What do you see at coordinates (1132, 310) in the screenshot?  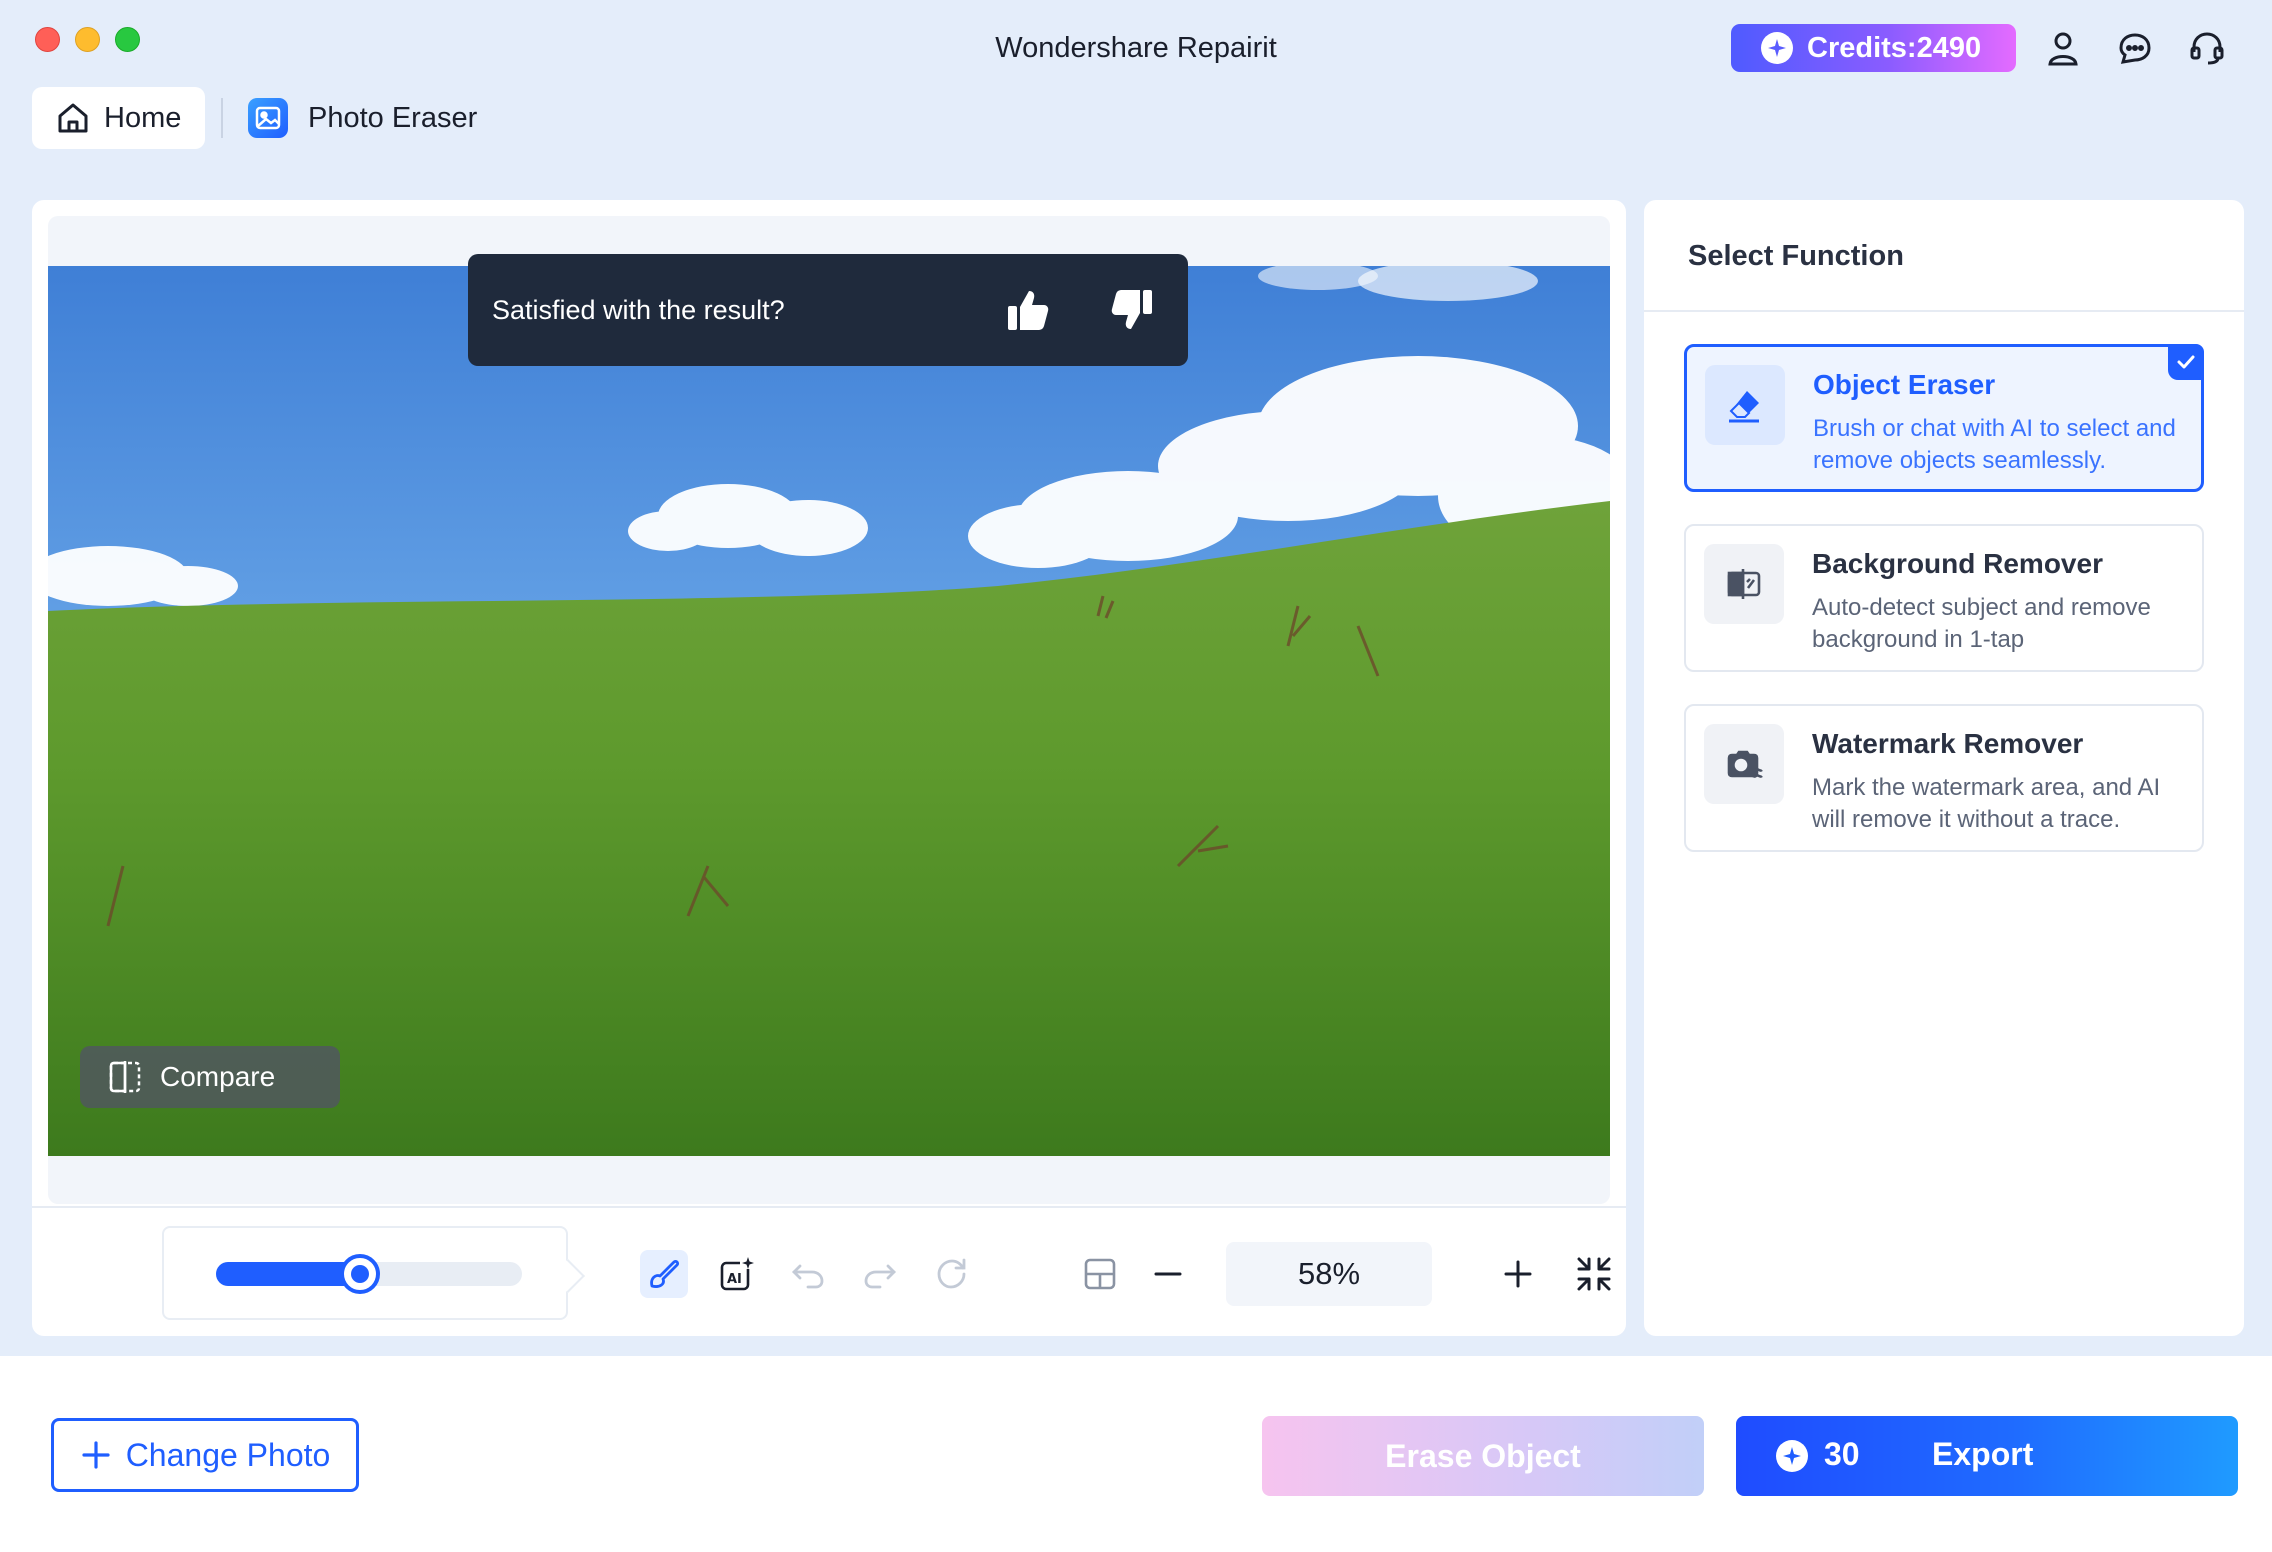 I see `thumbs-down-icon` at bounding box center [1132, 310].